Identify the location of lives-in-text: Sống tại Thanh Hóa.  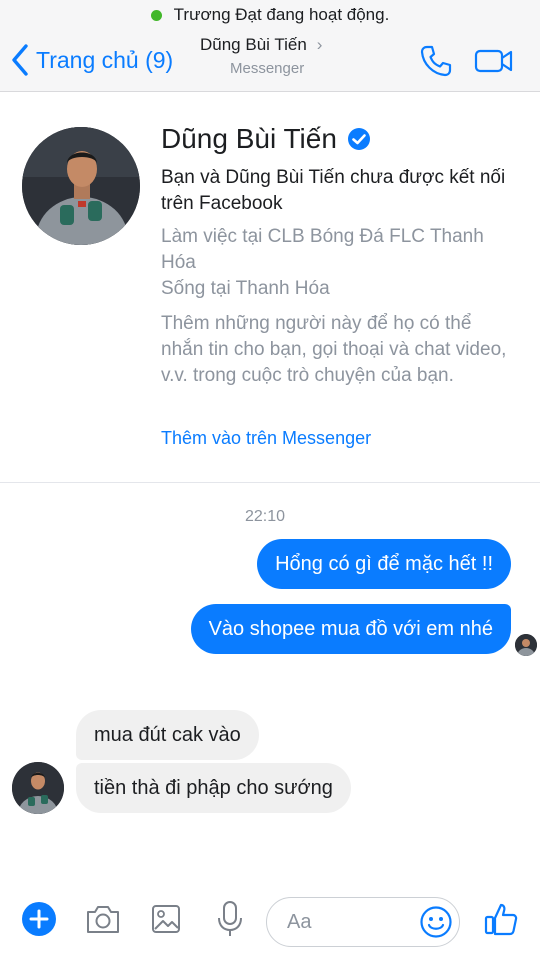
(245, 288).